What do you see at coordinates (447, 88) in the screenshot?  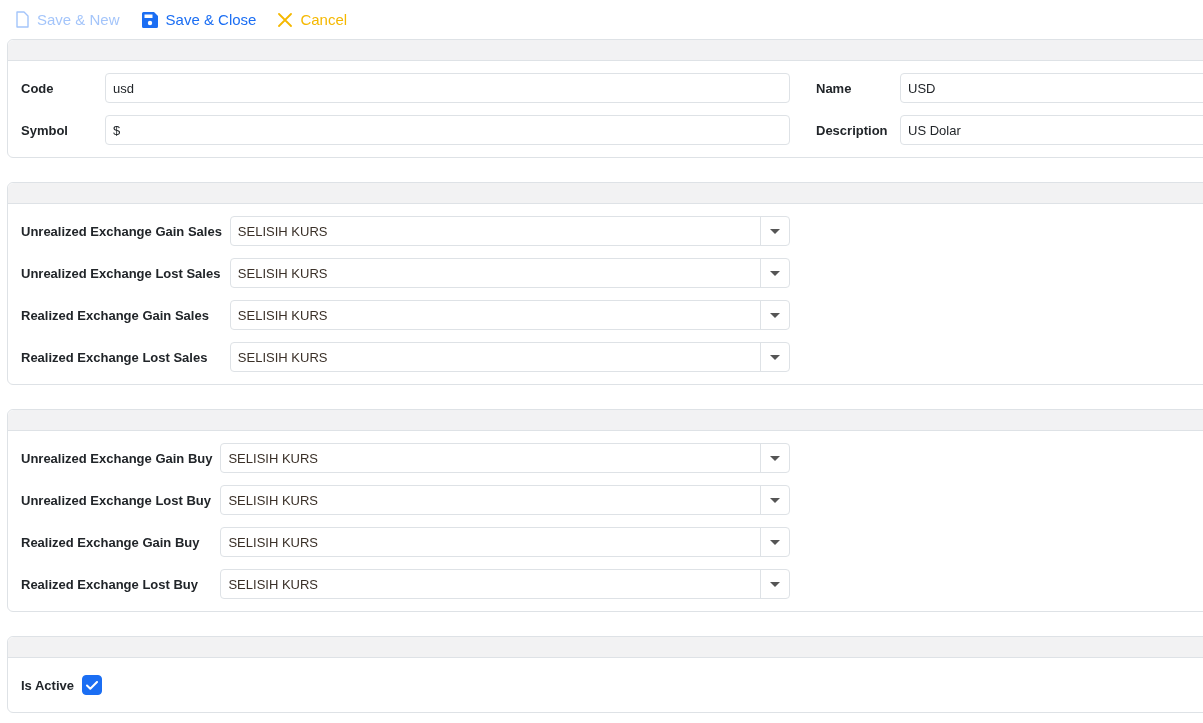 I see `text-input: usd` at bounding box center [447, 88].